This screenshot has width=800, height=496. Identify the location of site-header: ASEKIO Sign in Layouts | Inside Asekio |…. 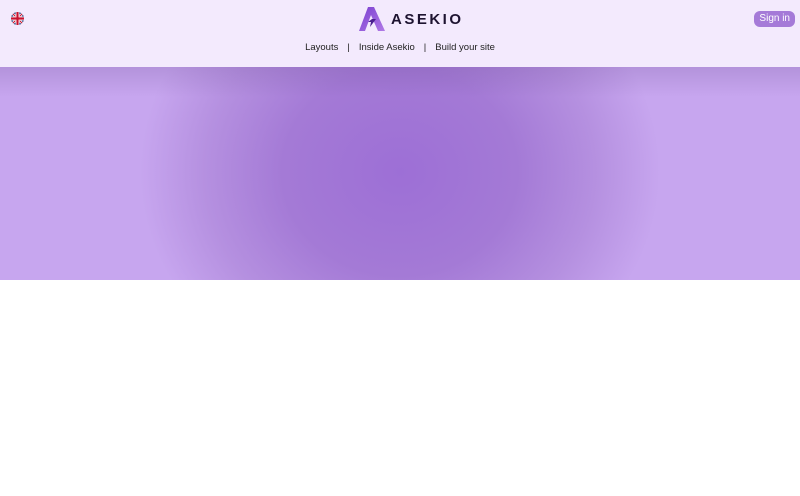
(400, 33).